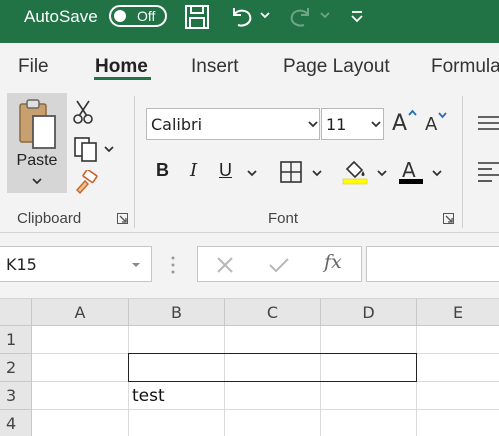  Describe the element at coordinates (37, 160) in the screenshot. I see `paste-label: Paste` at that location.